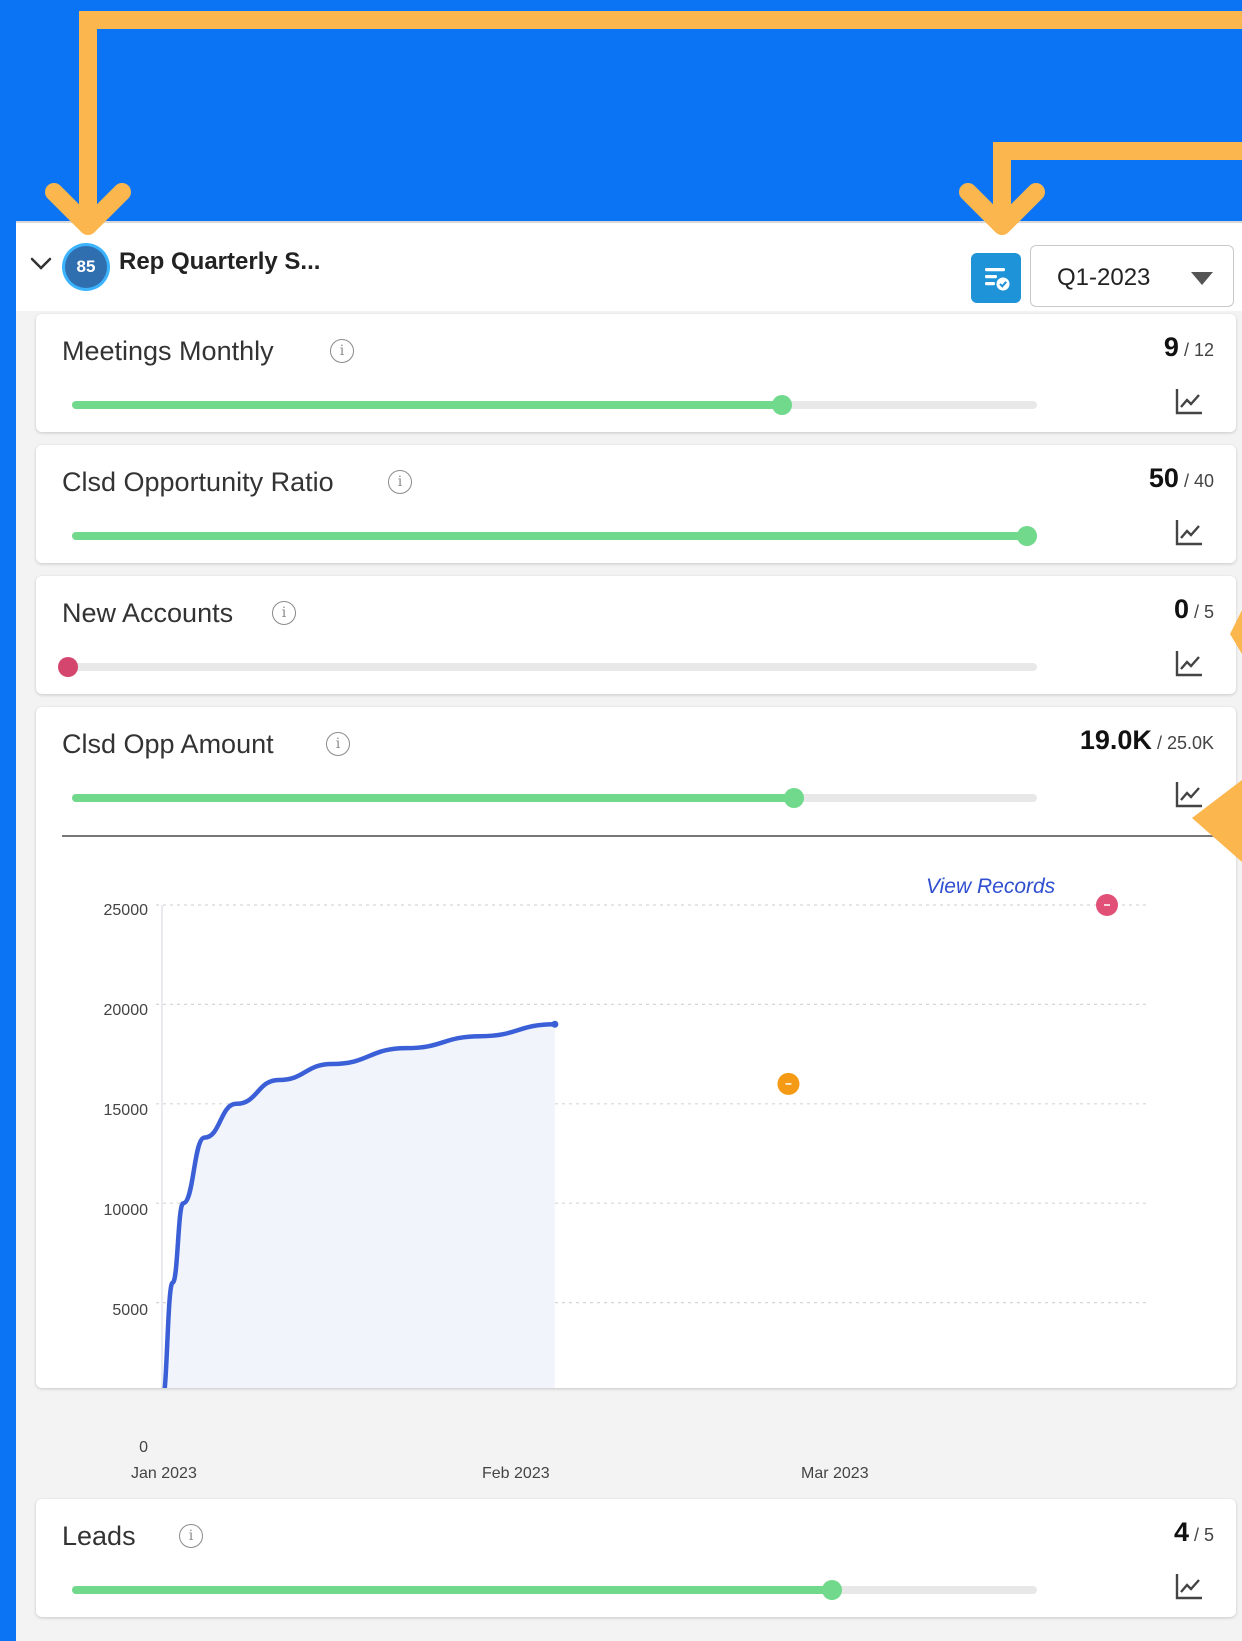 This screenshot has height=1641, width=1242. I want to click on metric-card-leads: Leads i 4 / 5, so click(636, 1558).